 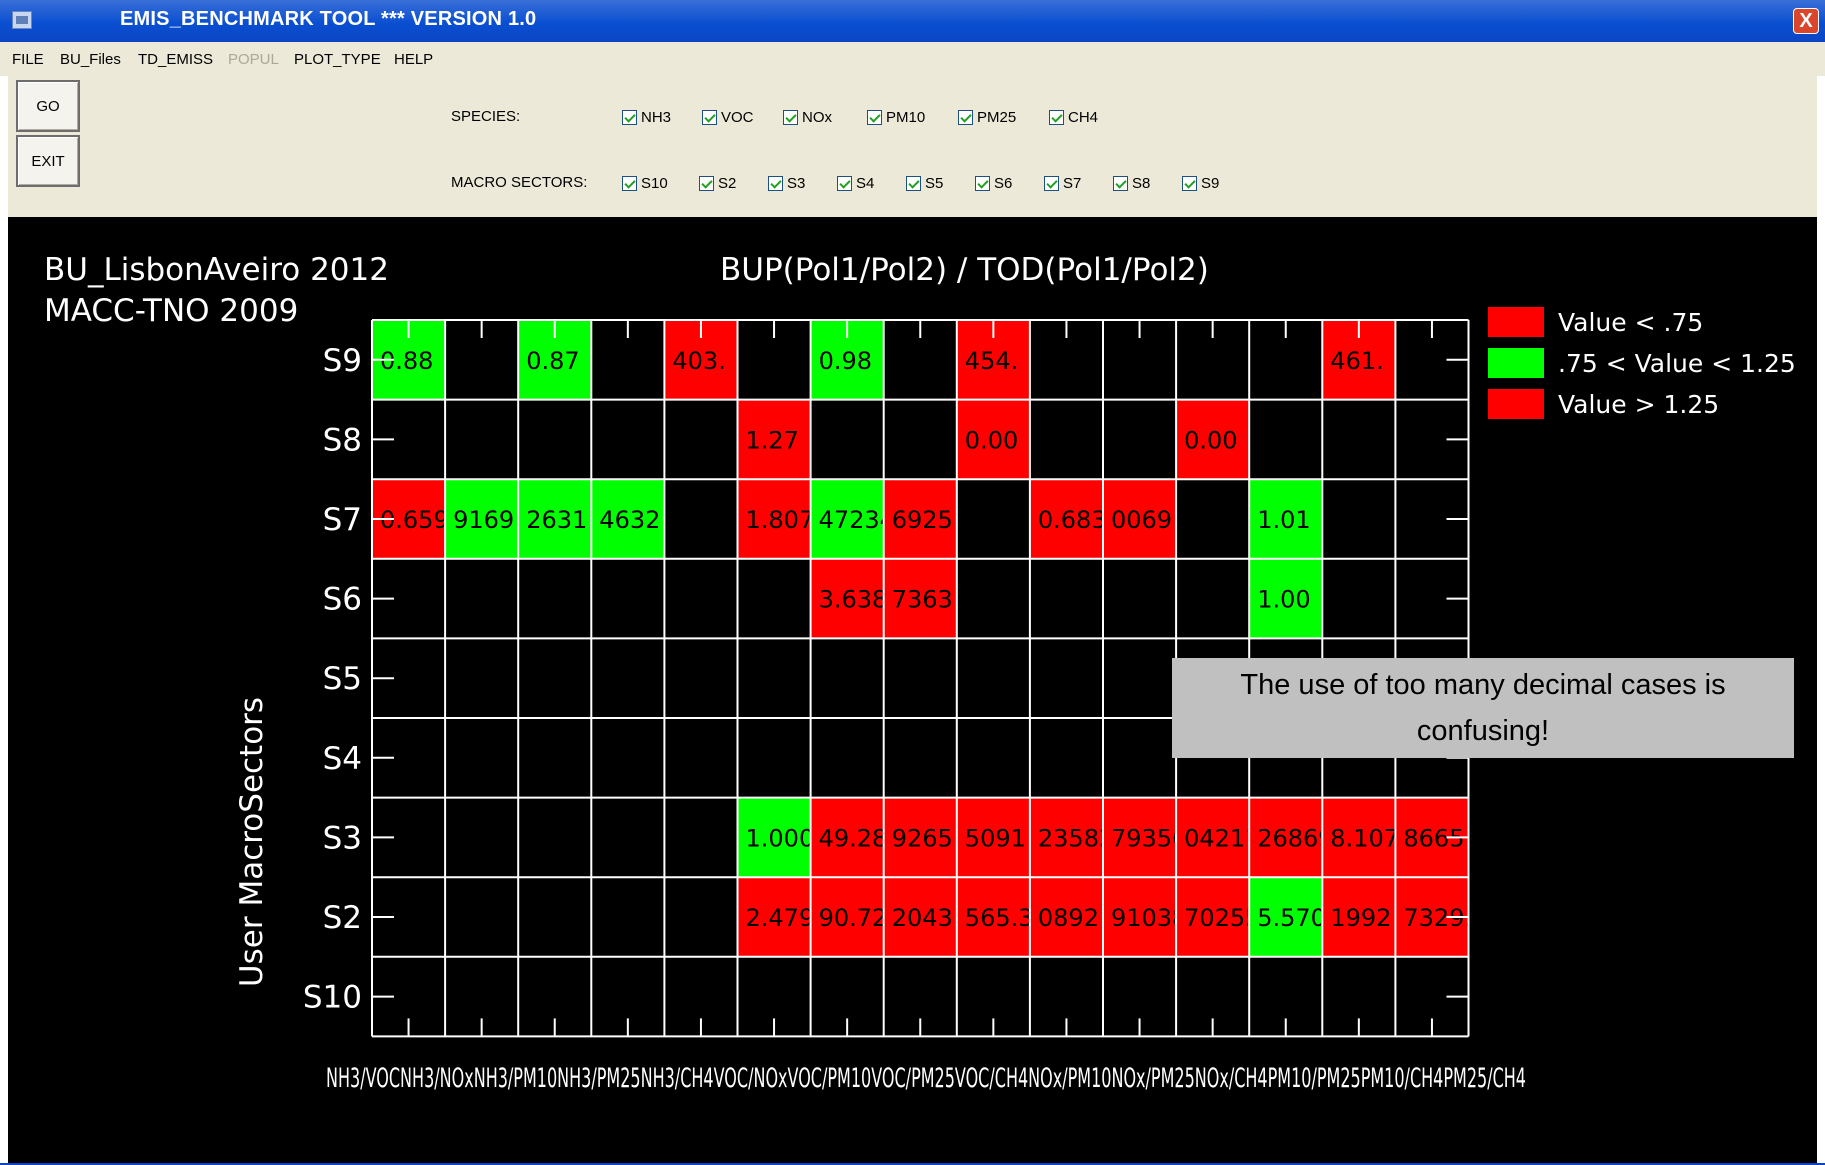 What do you see at coordinates (1141, 183) in the screenshot?
I see `checkbox-label: S8` at bounding box center [1141, 183].